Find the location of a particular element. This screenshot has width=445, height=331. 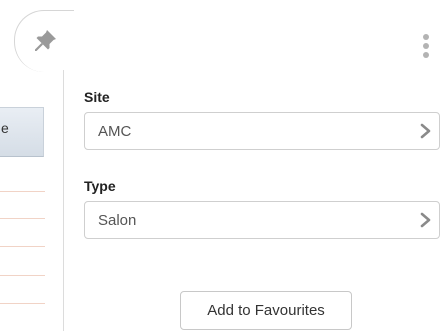

type-select: Salon is located at coordinates (262, 220).